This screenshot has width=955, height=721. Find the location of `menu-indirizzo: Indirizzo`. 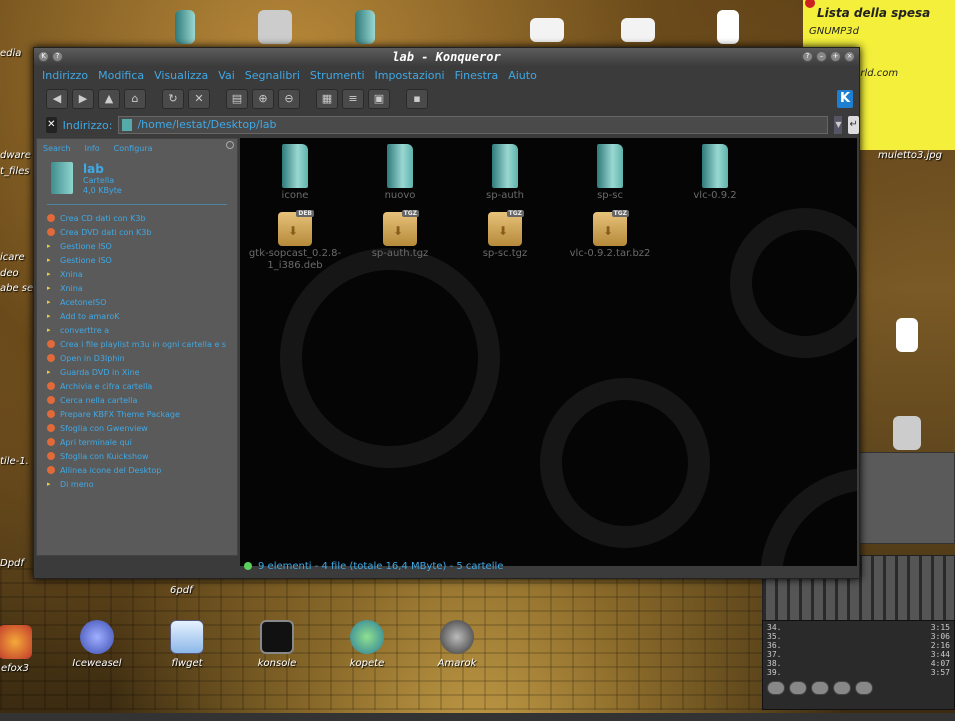

menu-indirizzo: Indirizzo is located at coordinates (65, 75).